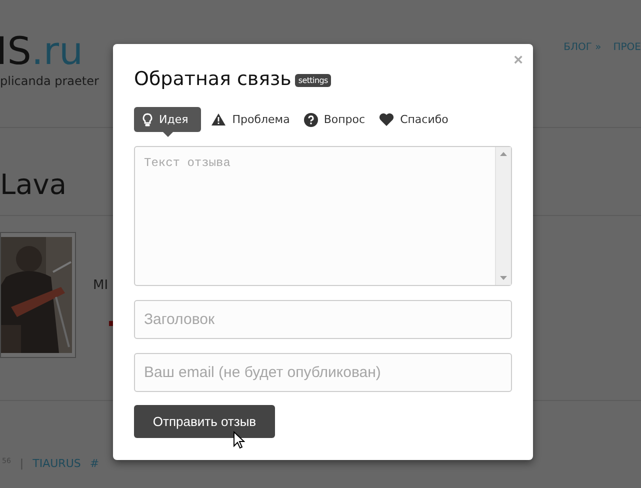 Image resolution: width=641 pixels, height=488 pixels. I want to click on site-tagline: plicanda praeter, so click(49, 81).